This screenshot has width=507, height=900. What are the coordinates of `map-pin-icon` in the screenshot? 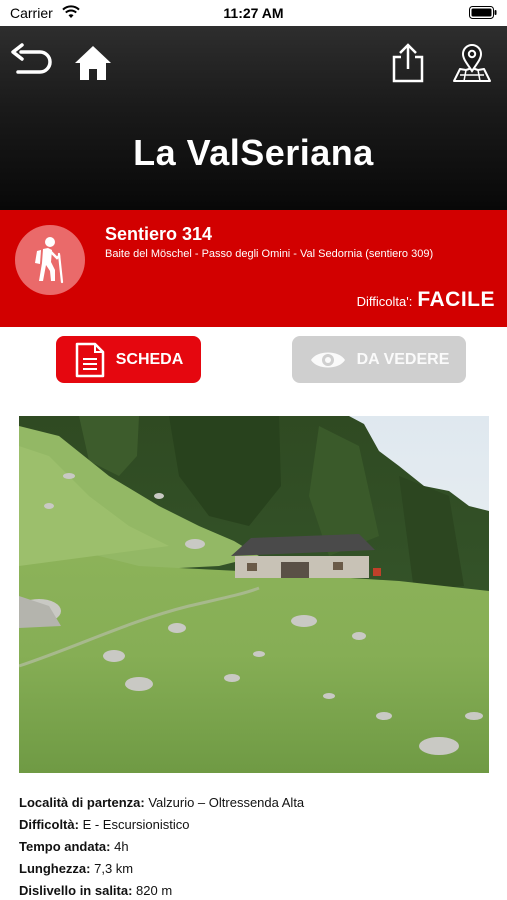 It's located at (472, 63).